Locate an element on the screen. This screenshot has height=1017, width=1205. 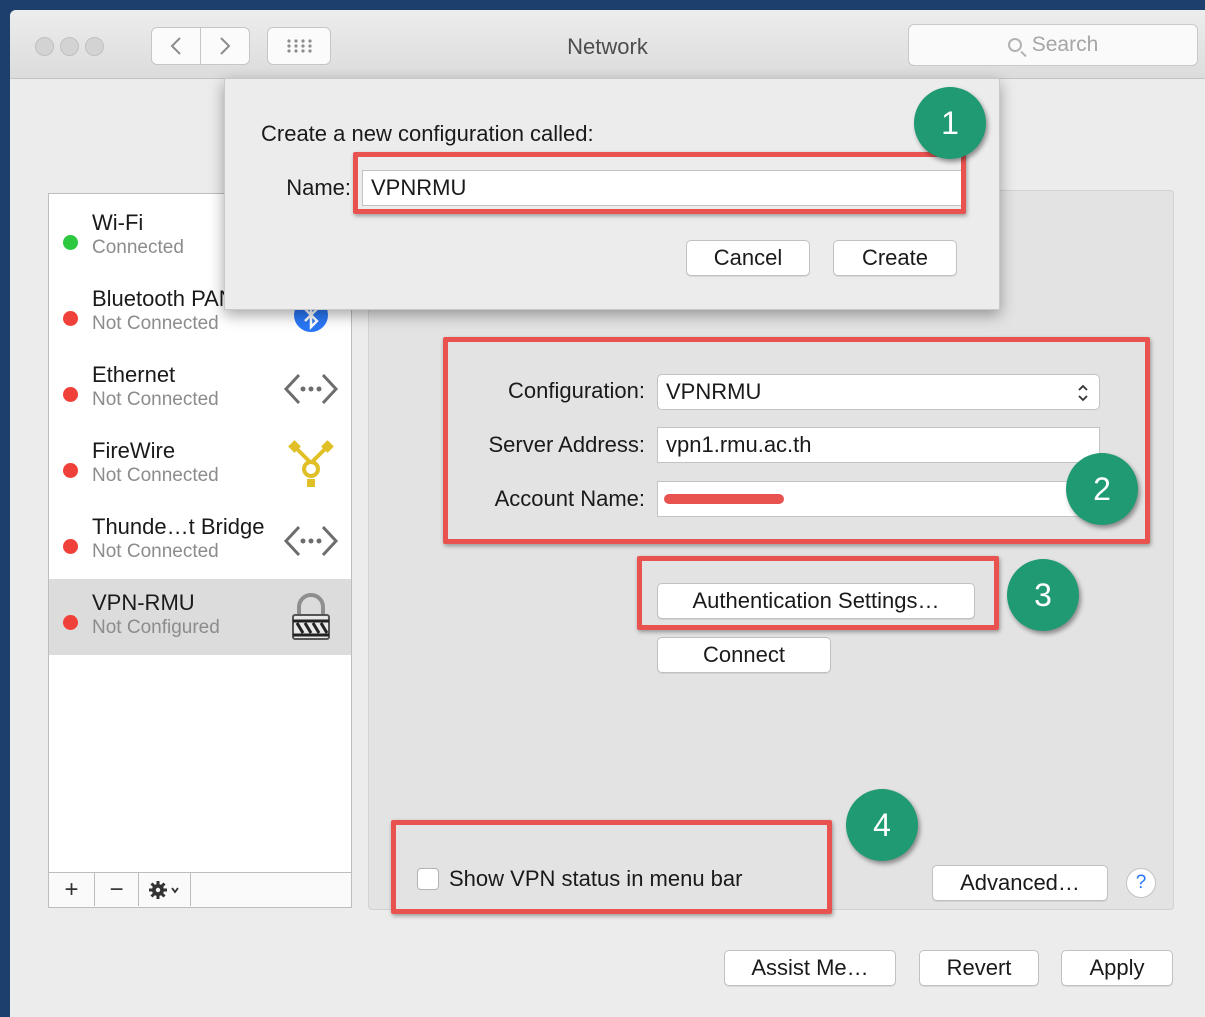
service-actions-button is located at coordinates (165, 889).